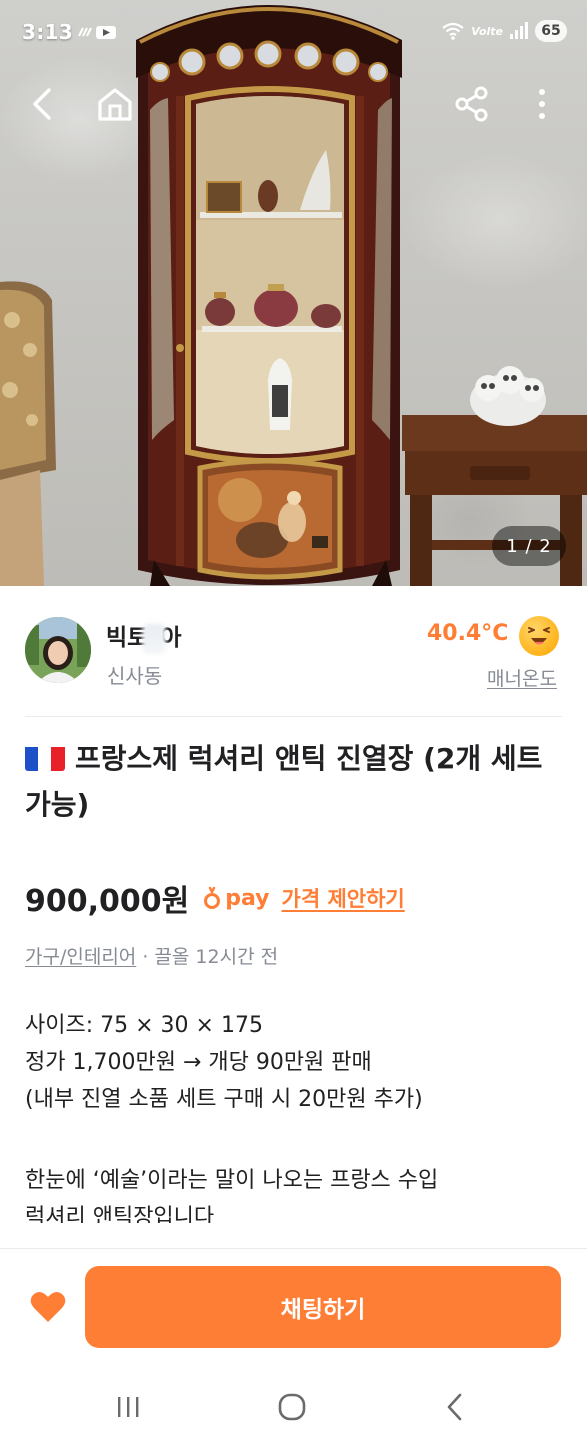 The height and width of the screenshot is (1440, 587). Describe the element at coordinates (247, 898) in the screenshot. I see `pay-label: pay` at that location.